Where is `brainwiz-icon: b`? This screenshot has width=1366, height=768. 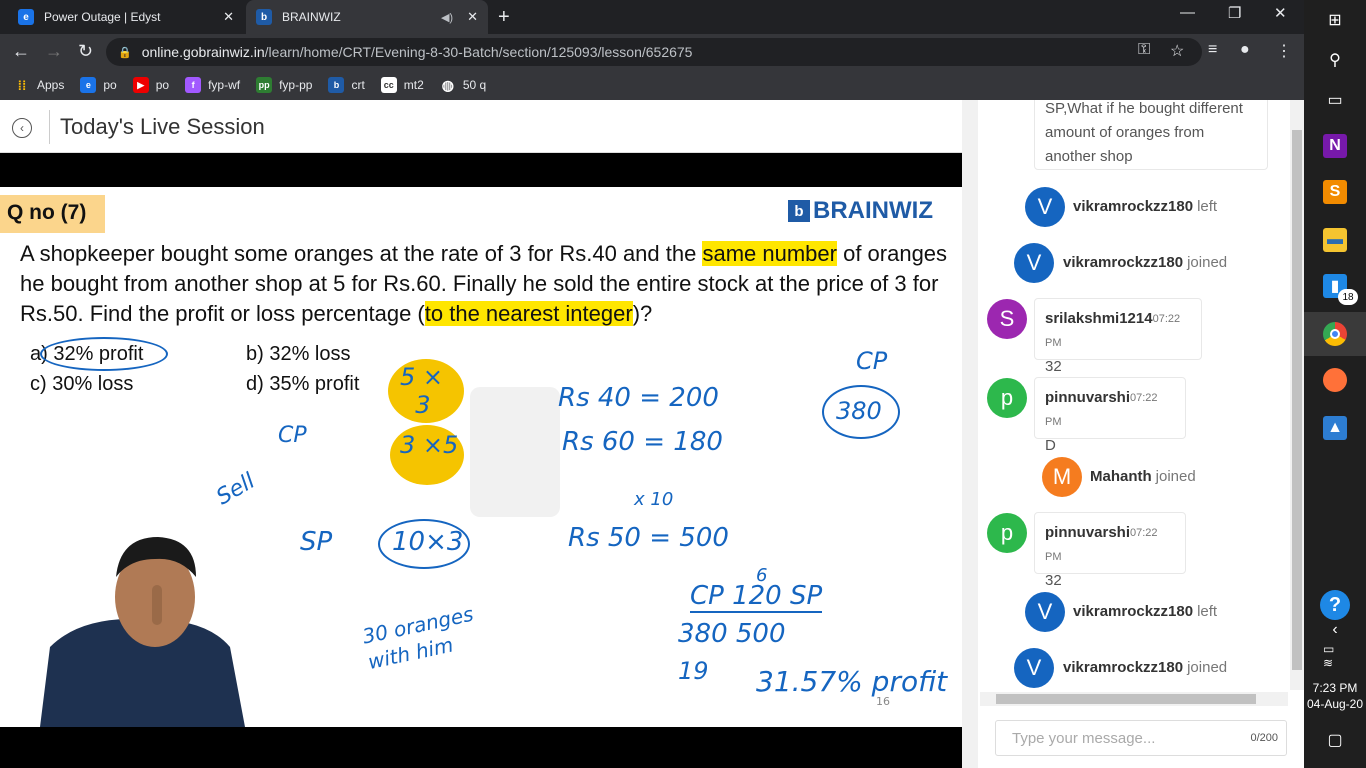 brainwiz-icon: b is located at coordinates (264, 17).